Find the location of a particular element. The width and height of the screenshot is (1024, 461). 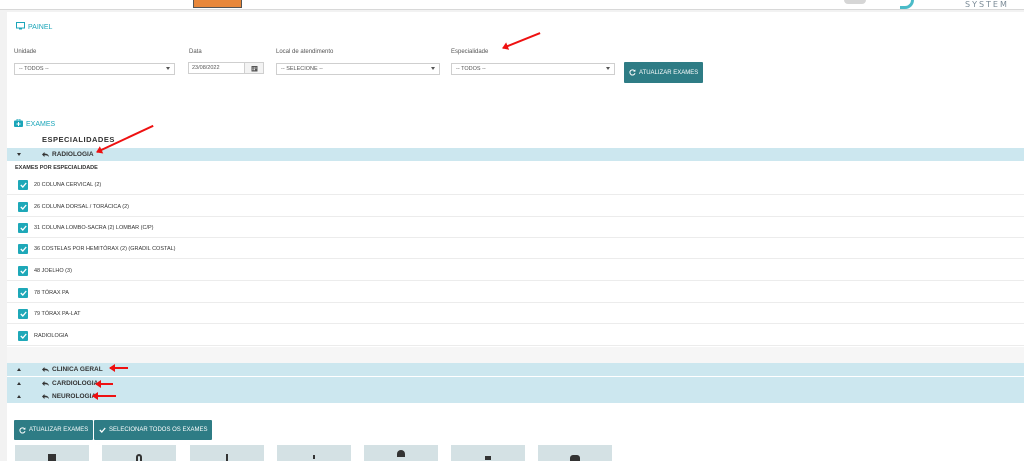

exames-title: EXAMES is located at coordinates (35, 123).